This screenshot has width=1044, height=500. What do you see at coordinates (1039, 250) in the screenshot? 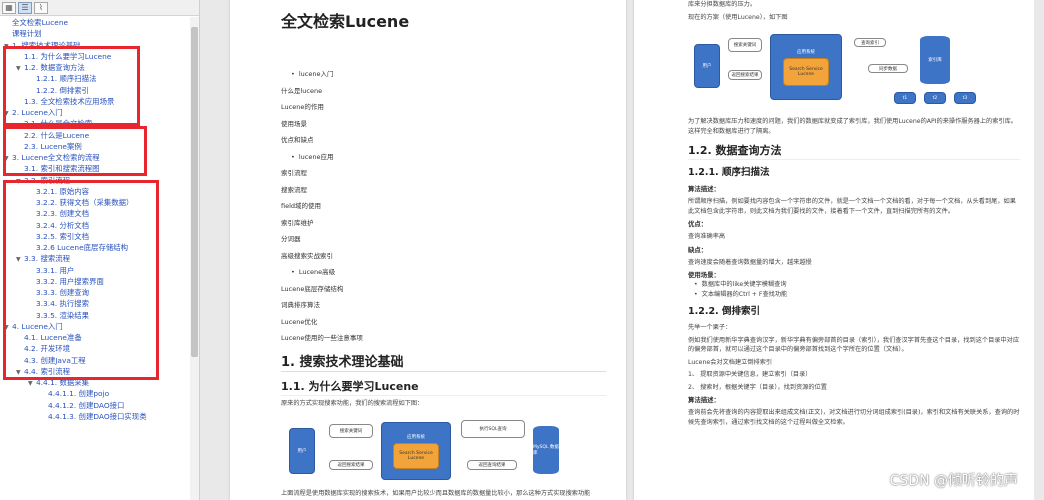
I see `document-scrollbar` at bounding box center [1039, 250].